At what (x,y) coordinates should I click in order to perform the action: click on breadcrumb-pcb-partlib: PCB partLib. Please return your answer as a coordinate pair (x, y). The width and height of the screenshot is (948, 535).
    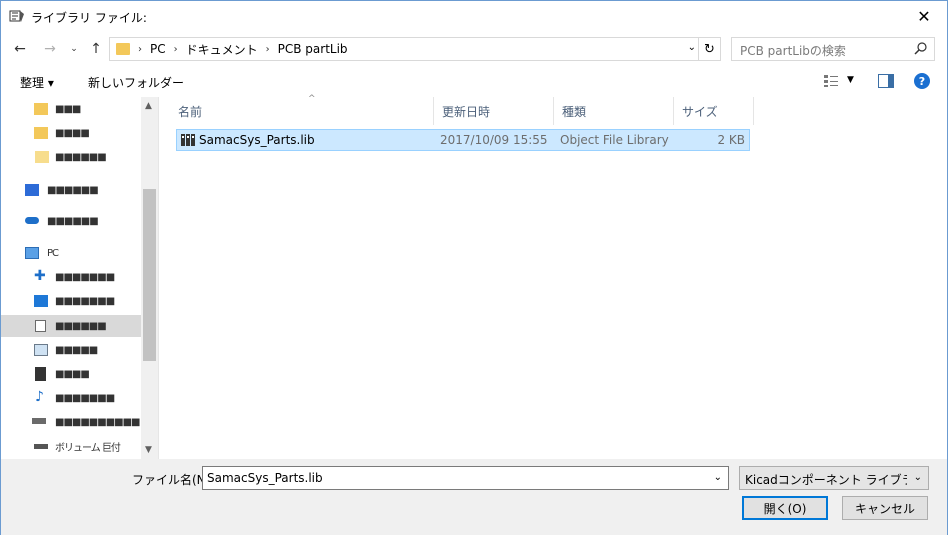
    Looking at the image, I should click on (313, 49).